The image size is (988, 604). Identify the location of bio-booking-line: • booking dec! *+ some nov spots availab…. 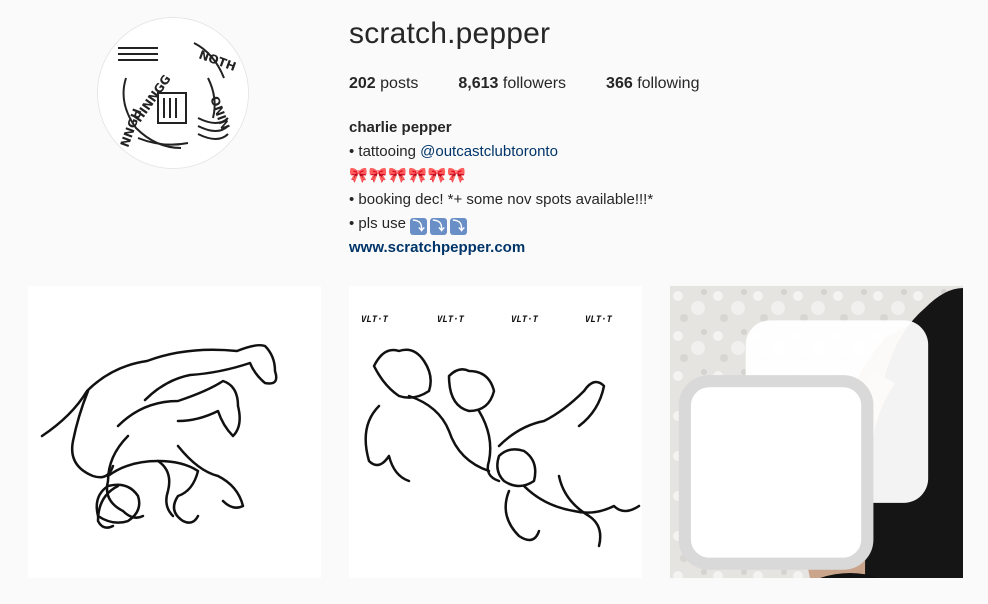
(501, 199).